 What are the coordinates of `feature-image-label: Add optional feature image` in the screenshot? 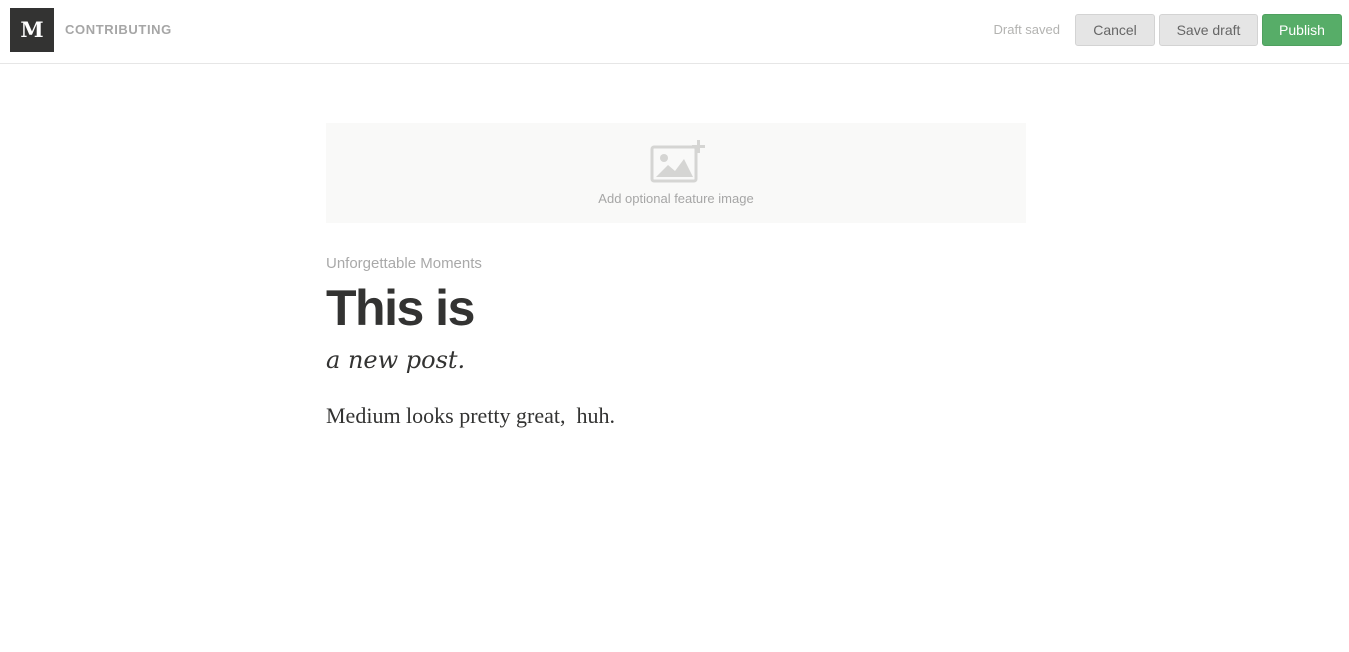 It's located at (676, 198).